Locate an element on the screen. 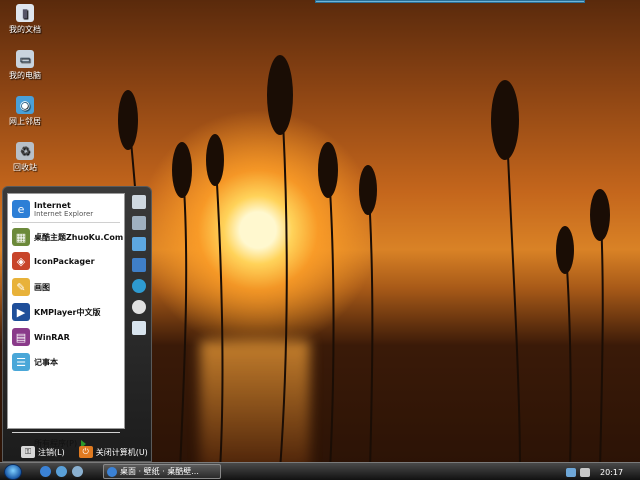 The height and width of the screenshot is (480, 640). start-menu-item-notepad: ☰ 记事本 is located at coordinates (35, 362).